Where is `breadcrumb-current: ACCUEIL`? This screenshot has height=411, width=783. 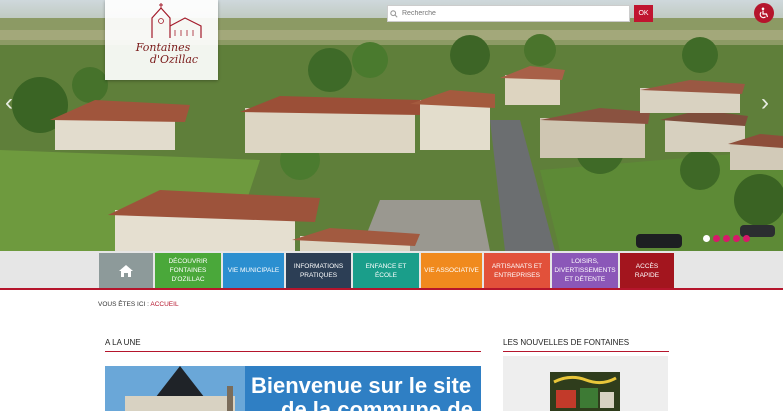 breadcrumb-current: ACCUEIL is located at coordinates (164, 304).